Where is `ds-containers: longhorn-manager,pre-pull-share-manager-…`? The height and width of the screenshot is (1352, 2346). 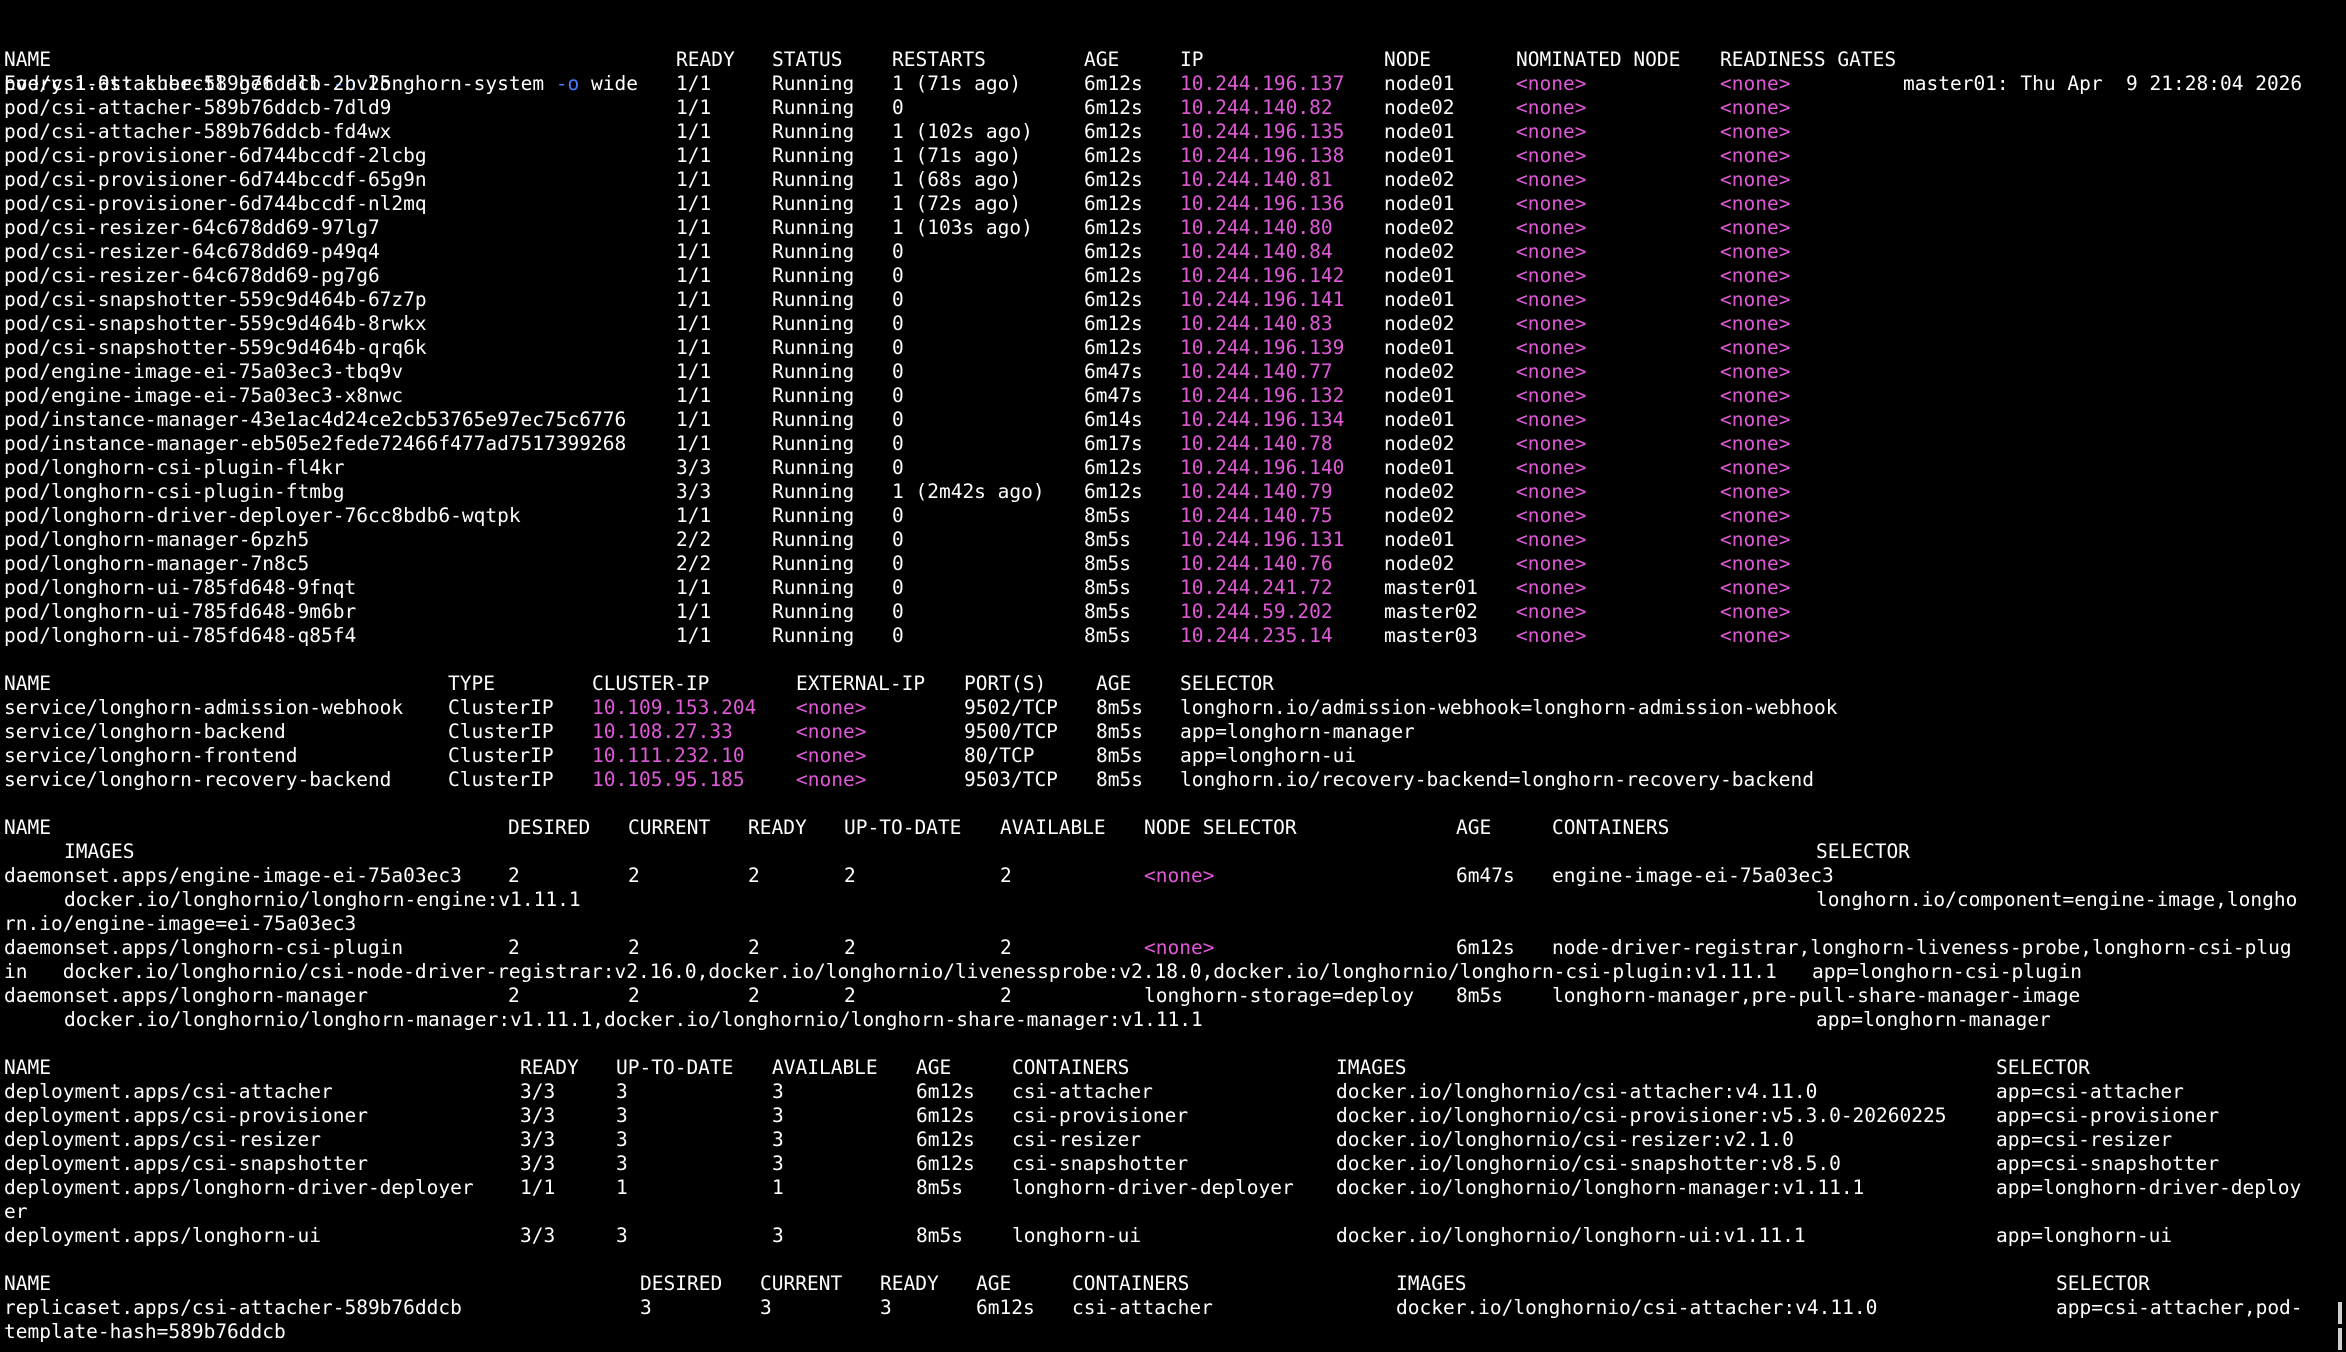
ds-containers: longhorn-manager,pre-pull-share-manager-… is located at coordinates (1816, 995).